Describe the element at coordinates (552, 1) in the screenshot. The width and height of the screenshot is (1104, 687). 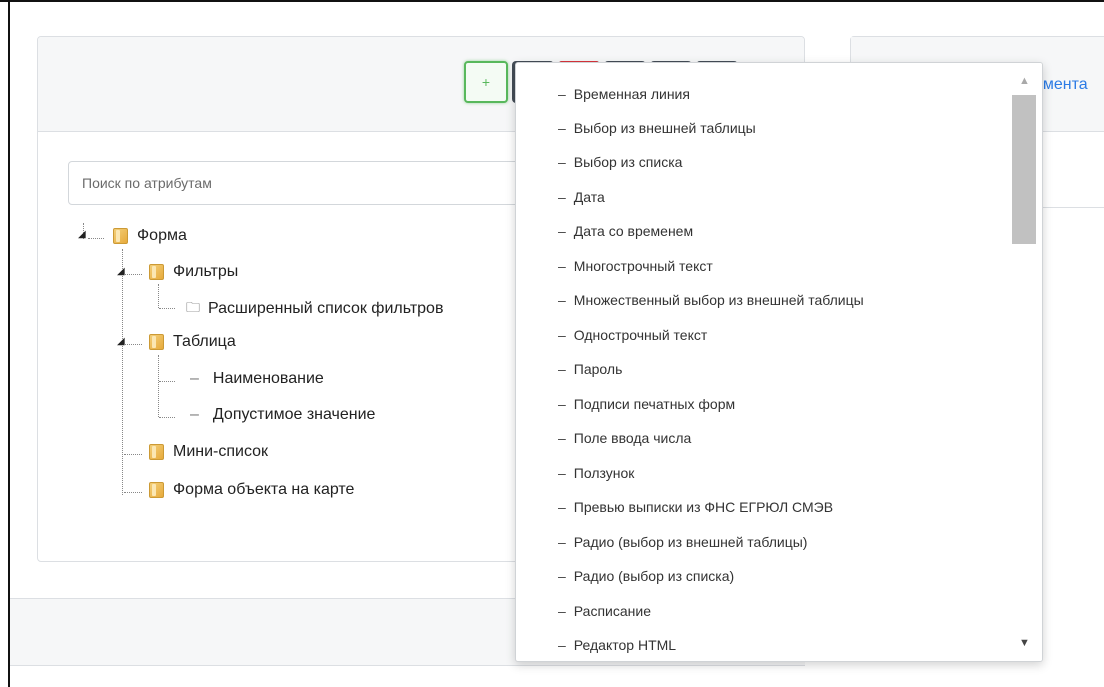
I see `window-frame-top` at that location.